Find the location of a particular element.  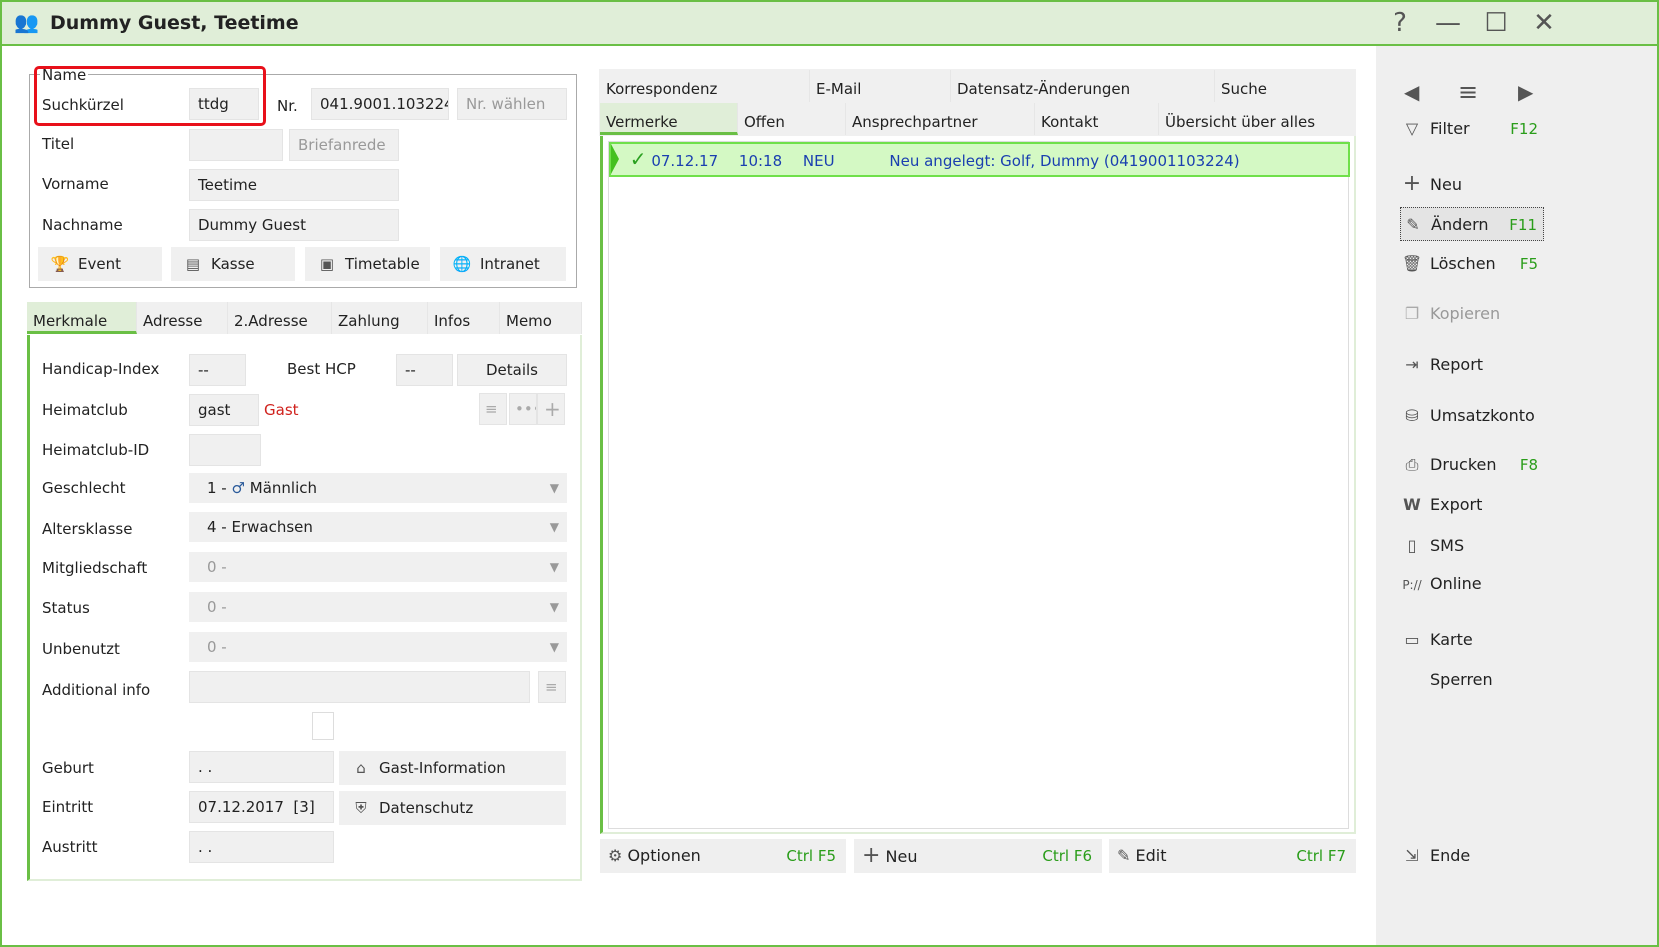

kasse-label: Kasse is located at coordinates (233, 264).